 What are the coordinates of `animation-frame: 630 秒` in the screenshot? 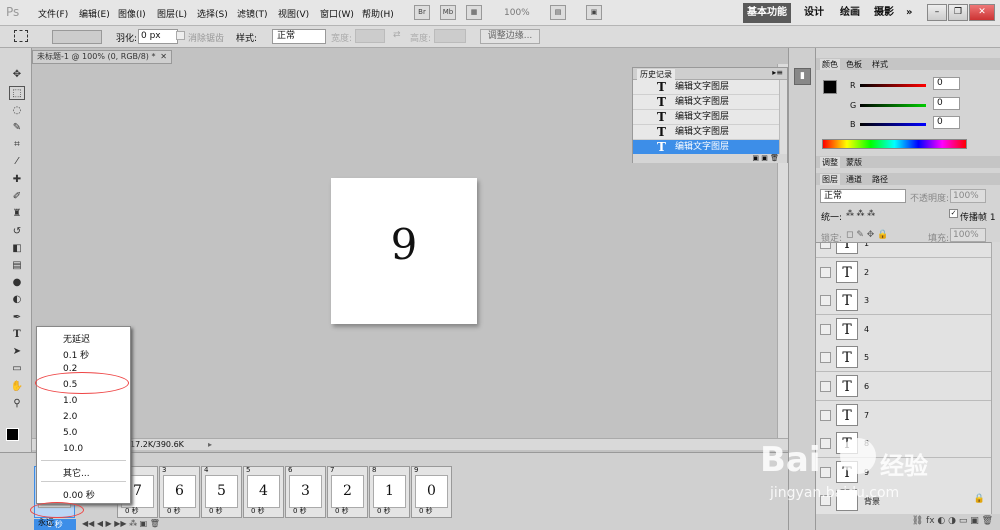 It's located at (305, 492).